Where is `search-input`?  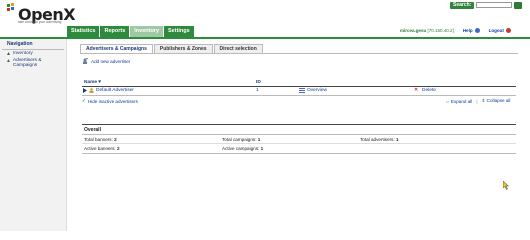 search-input is located at coordinates (494, 5).